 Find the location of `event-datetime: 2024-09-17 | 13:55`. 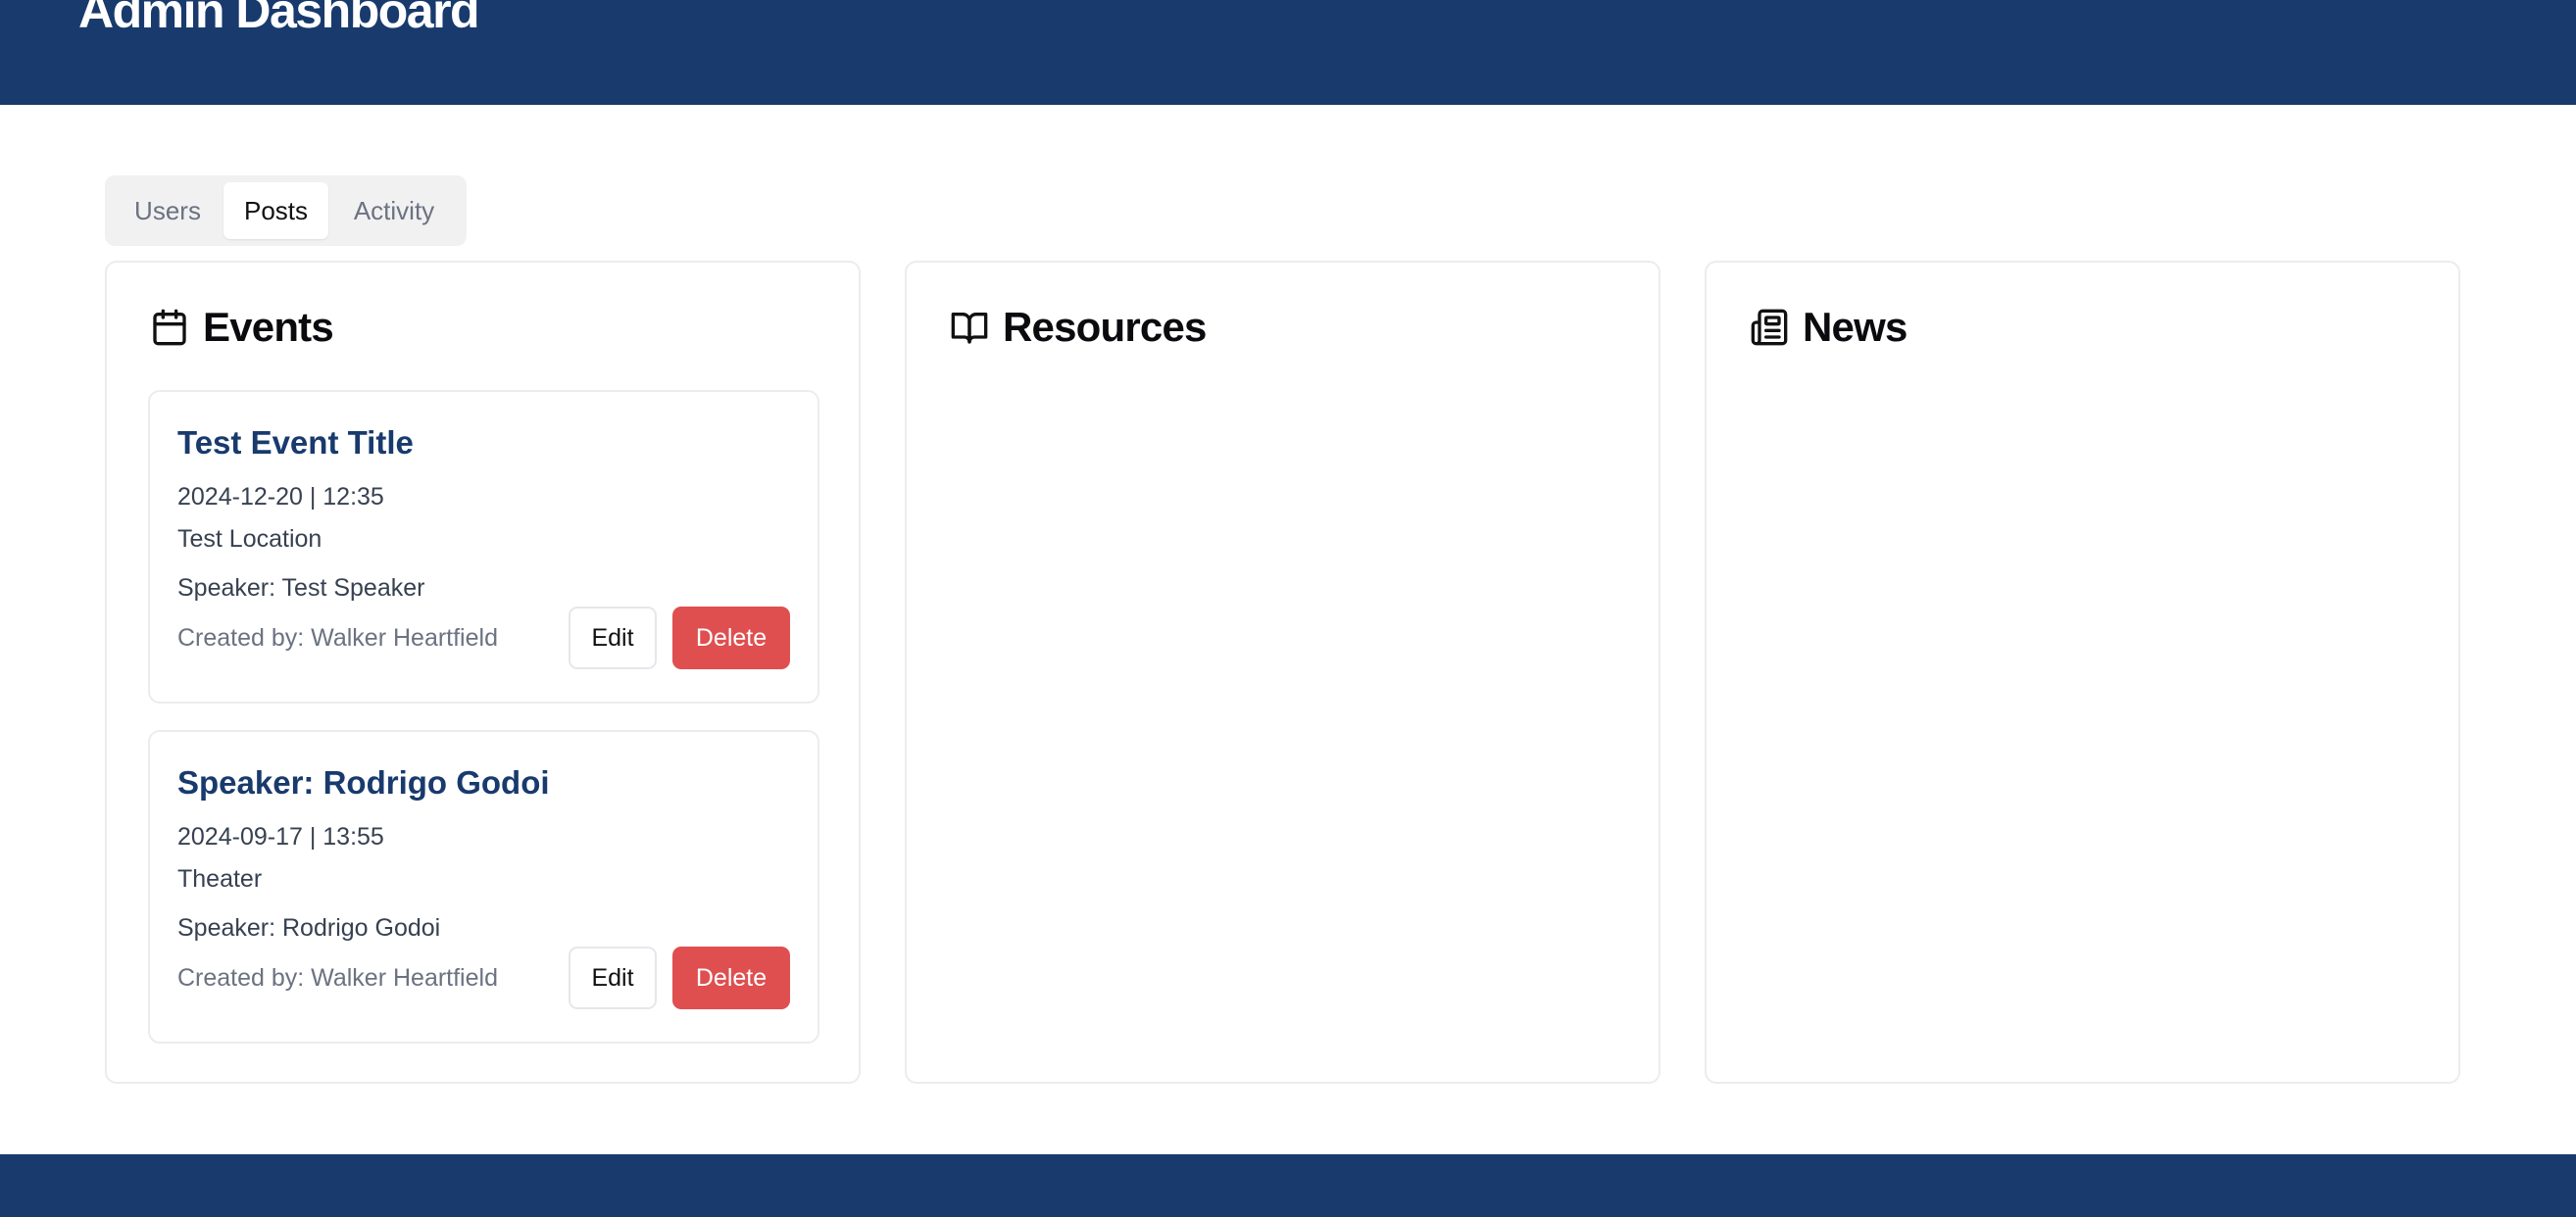

event-datetime: 2024-09-17 | 13:55 is located at coordinates (280, 837).